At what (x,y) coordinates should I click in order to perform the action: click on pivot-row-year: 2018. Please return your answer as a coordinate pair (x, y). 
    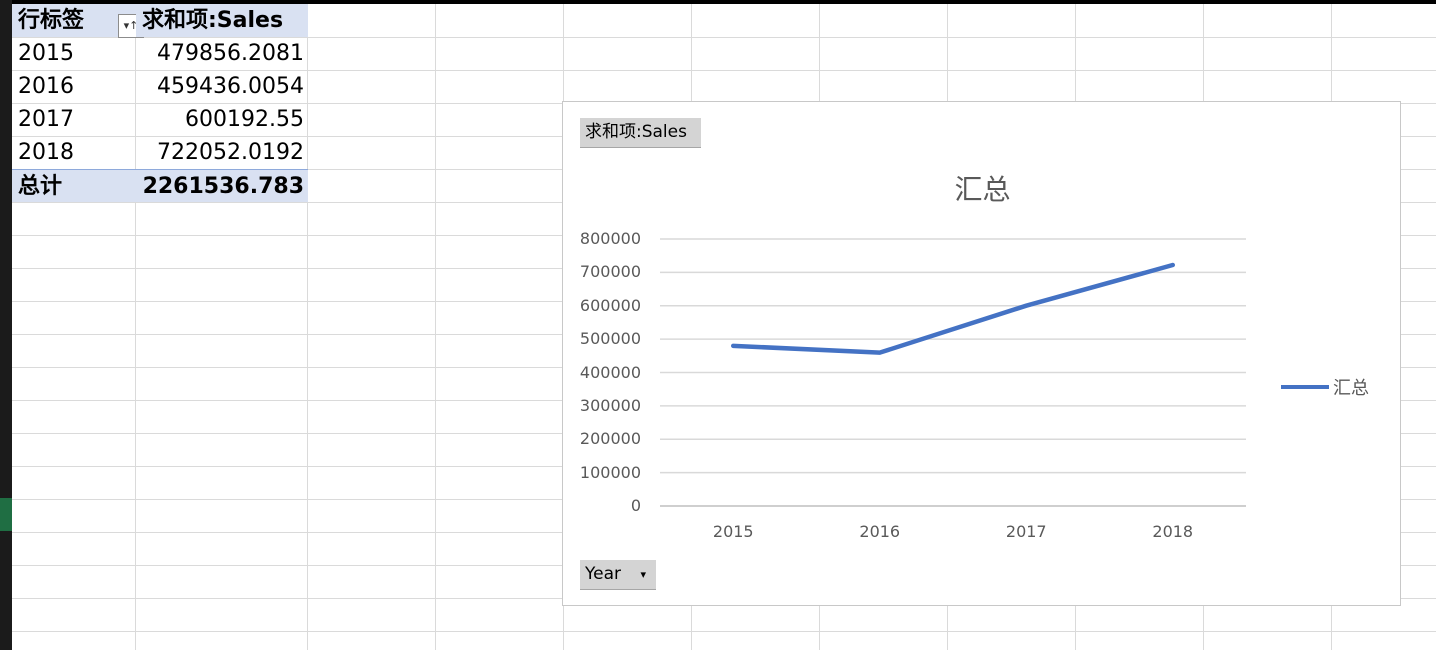
    Looking at the image, I should click on (74, 152).